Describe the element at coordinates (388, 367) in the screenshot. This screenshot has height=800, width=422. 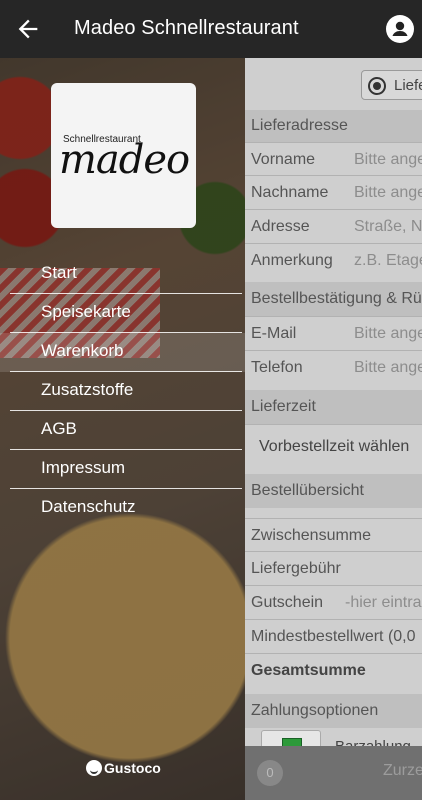
I see `phone-placeholder: Bitte ange` at that location.